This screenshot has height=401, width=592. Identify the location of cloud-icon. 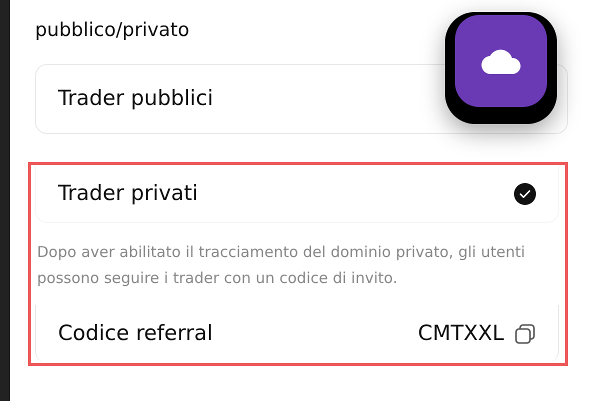
(501, 61).